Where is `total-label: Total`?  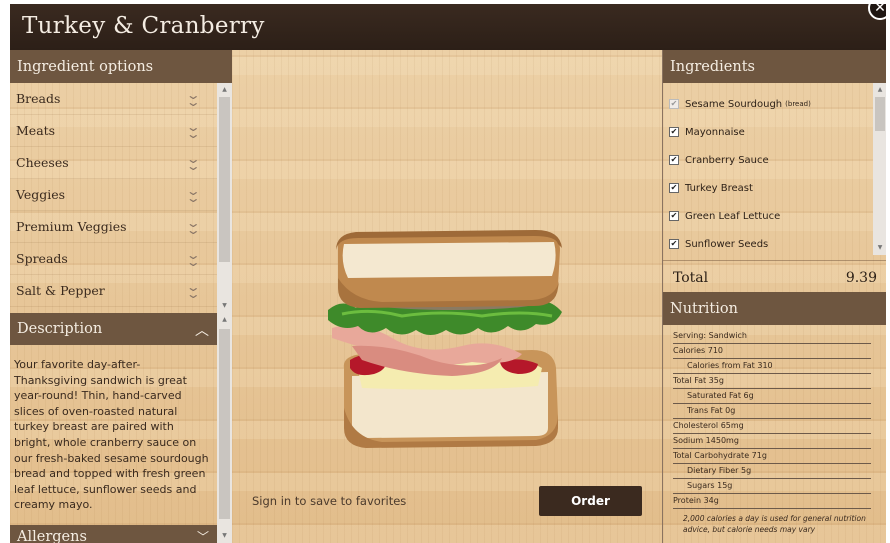
total-label: Total is located at coordinates (691, 277).